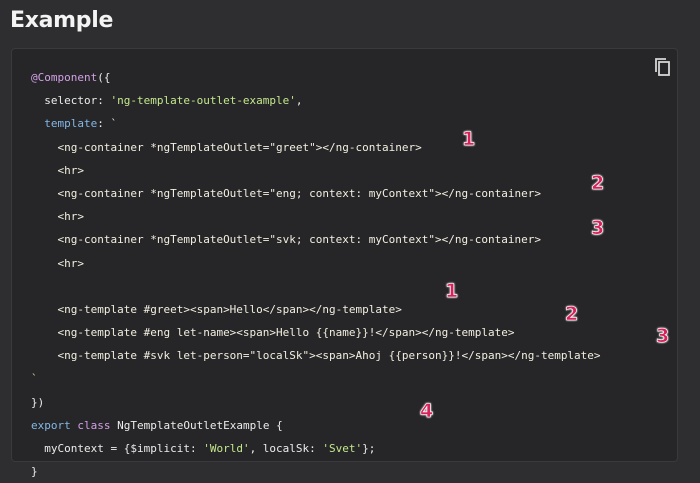 The height and width of the screenshot is (483, 700). What do you see at coordinates (193, 425) in the screenshot?
I see `class-name: NgTemplateOutletExample` at bounding box center [193, 425].